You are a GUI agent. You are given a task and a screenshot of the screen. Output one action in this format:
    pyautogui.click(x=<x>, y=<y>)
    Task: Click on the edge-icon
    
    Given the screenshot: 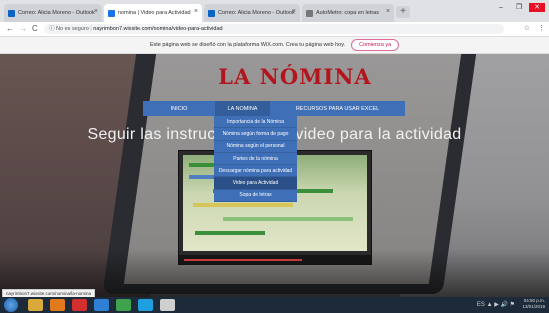 What is the action you would take?
    pyautogui.click(x=101, y=305)
    